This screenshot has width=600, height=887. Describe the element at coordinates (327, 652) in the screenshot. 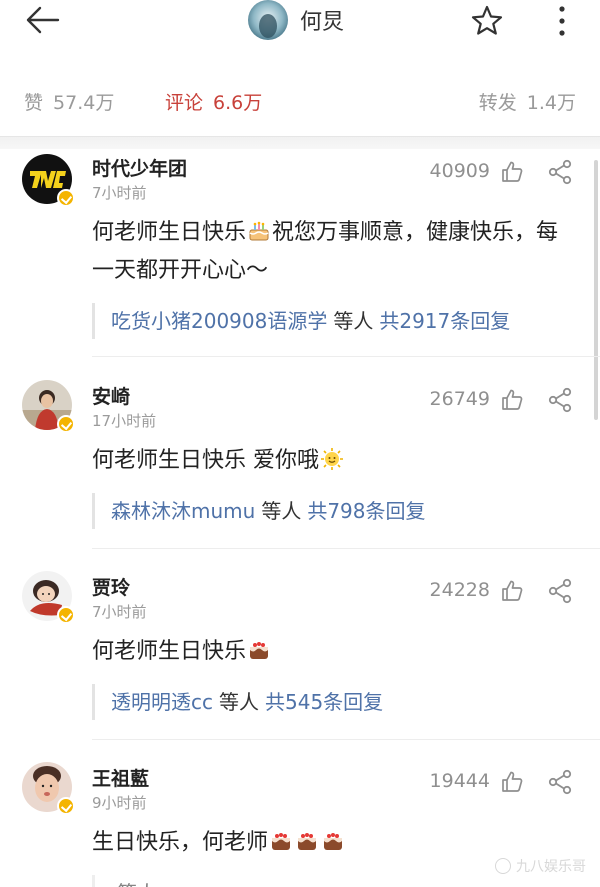

I see `comment-text: 何老师生日快乐` at that location.